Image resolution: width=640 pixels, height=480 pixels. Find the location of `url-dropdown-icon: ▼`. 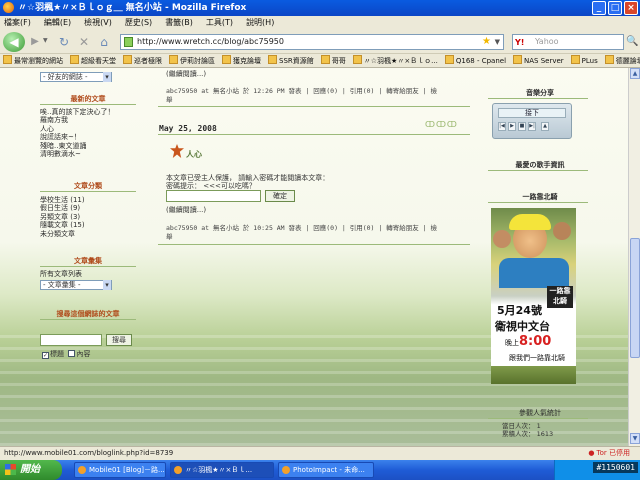

url-dropdown-icon: ▼ is located at coordinates (497, 42).